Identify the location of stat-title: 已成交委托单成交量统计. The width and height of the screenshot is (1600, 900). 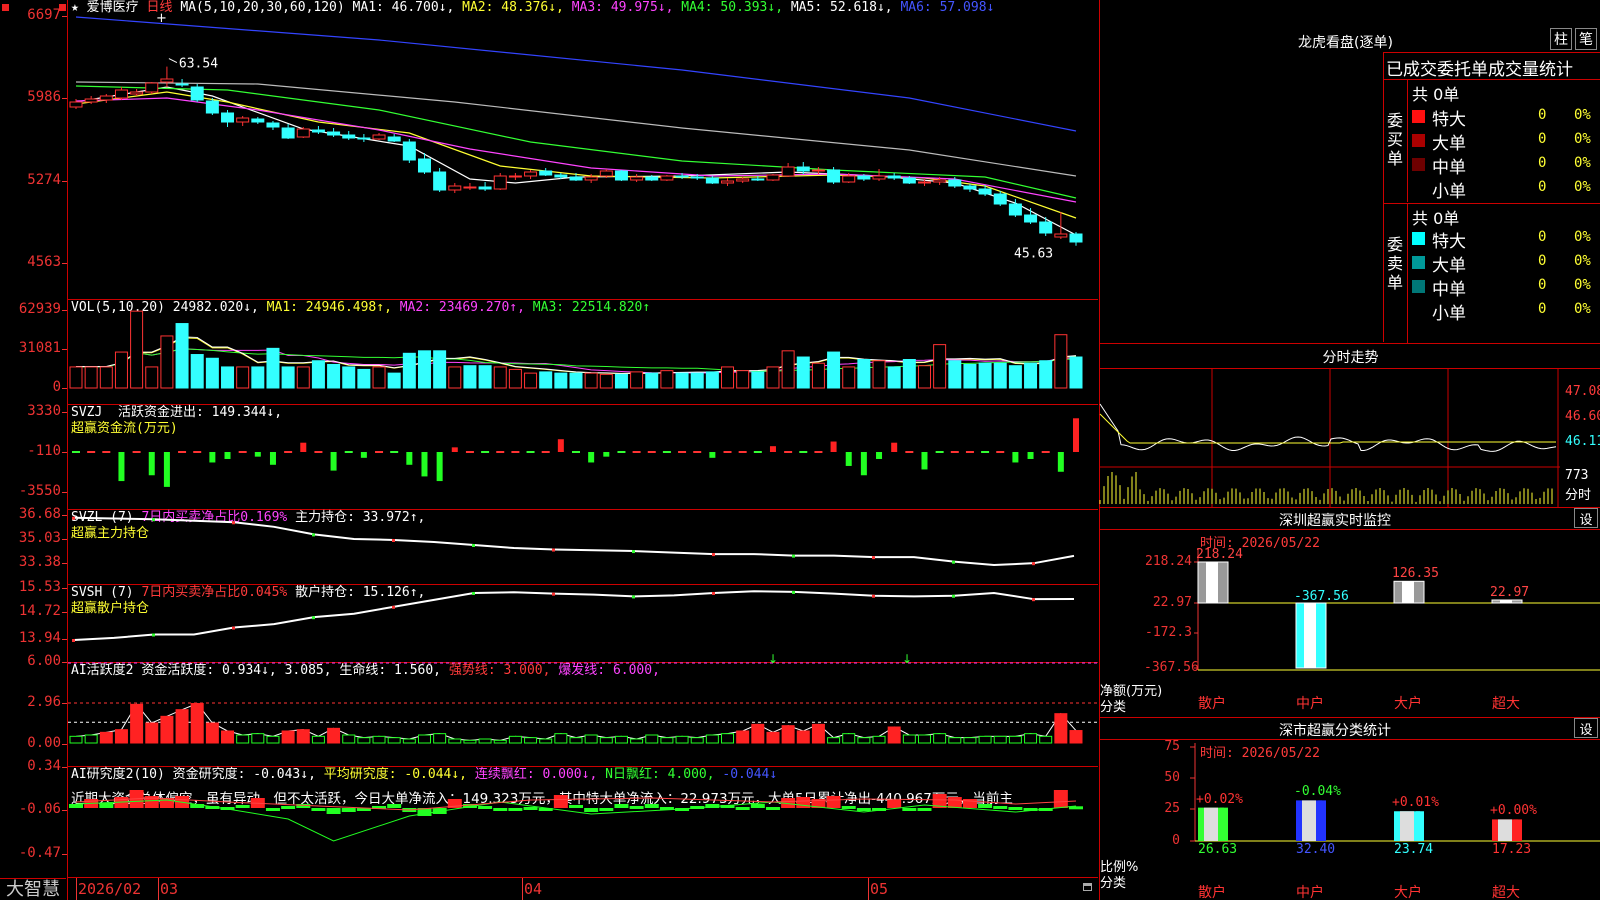
(1479, 70).